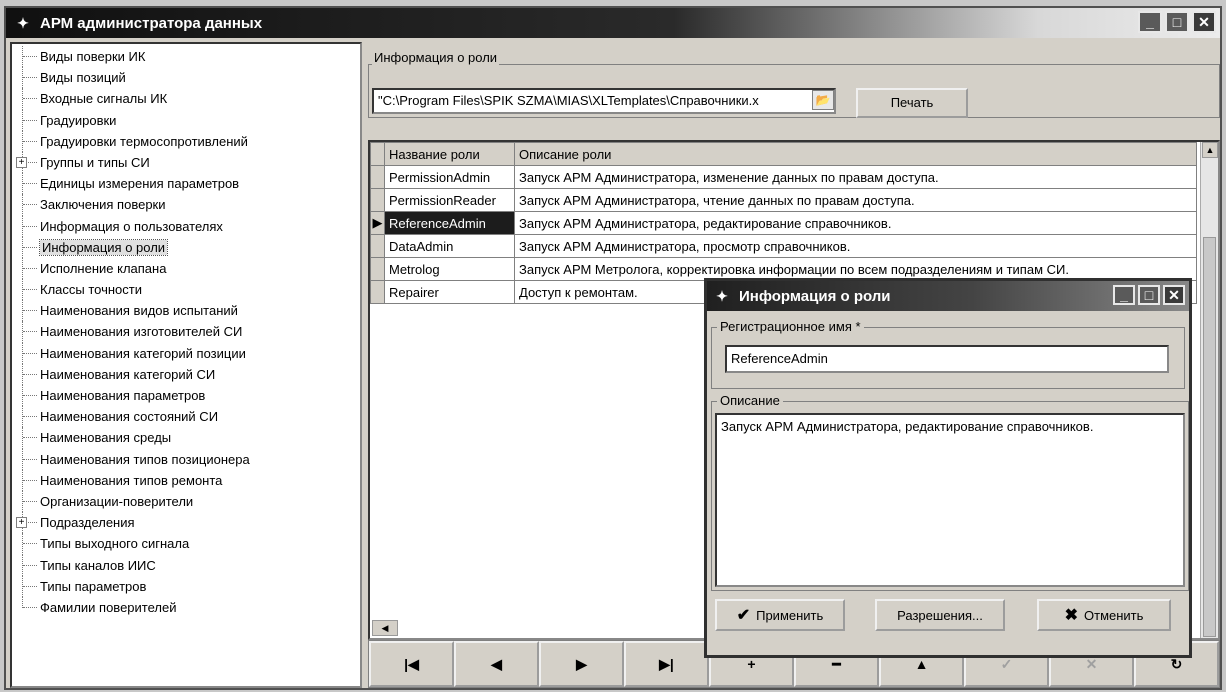 Image resolution: width=1226 pixels, height=692 pixels. What do you see at coordinates (1174, 295) in the screenshot?
I see `dialog-close-button: ✕` at bounding box center [1174, 295].